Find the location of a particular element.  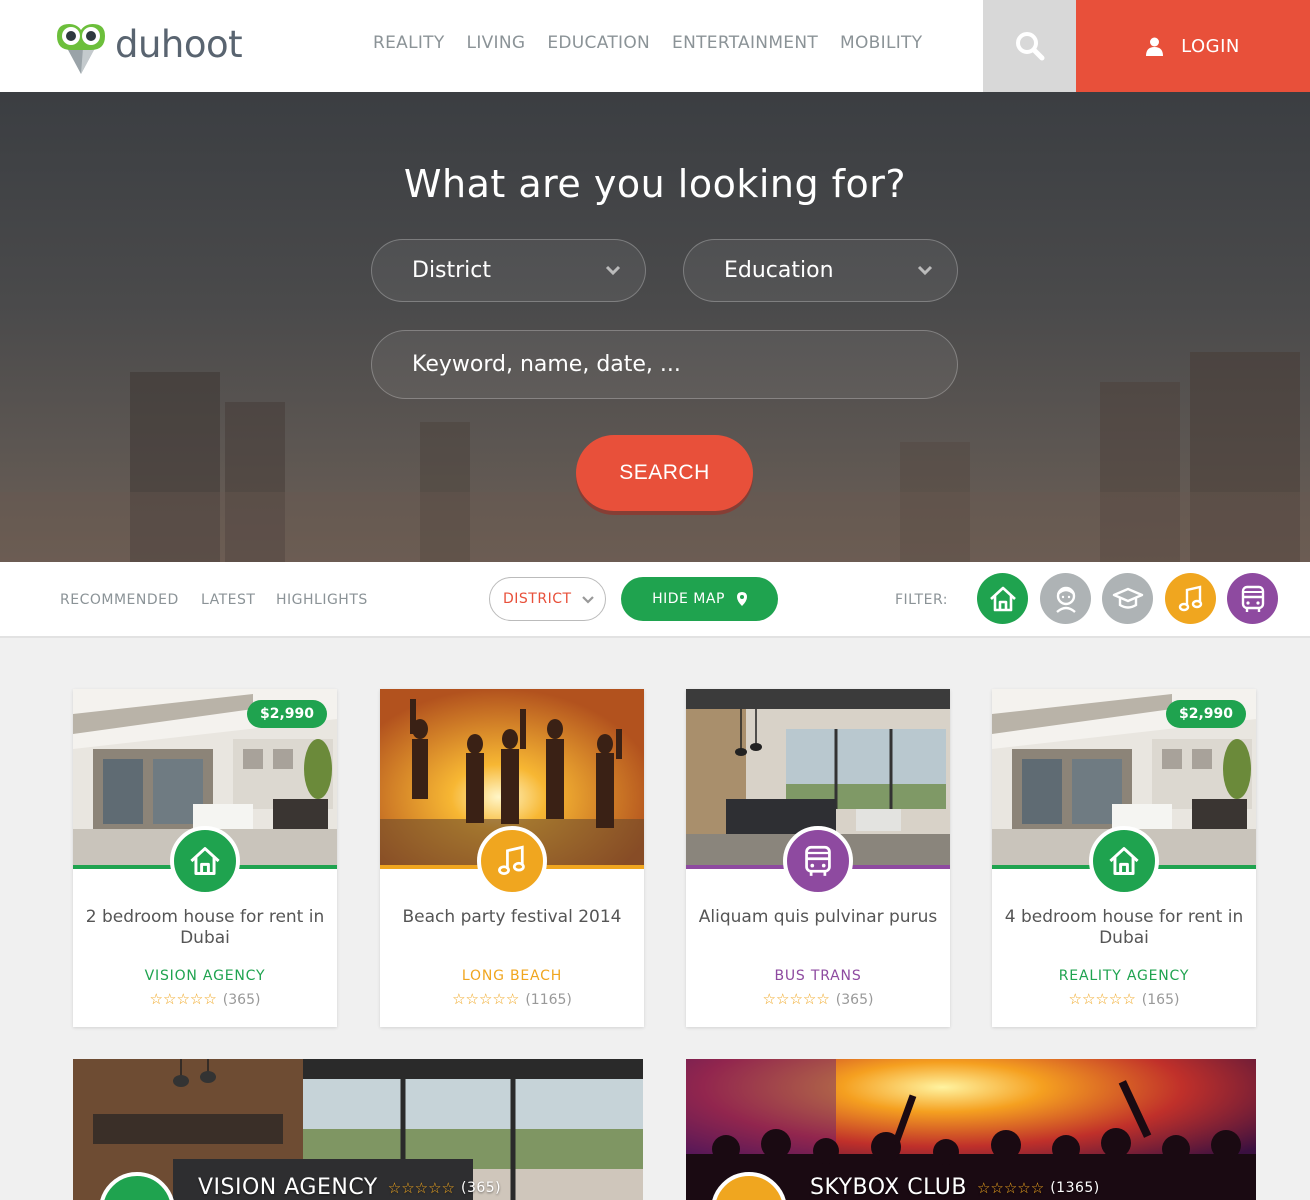

listing-title: 4 bedroom house for rent in Dubai is located at coordinates (1124, 928).